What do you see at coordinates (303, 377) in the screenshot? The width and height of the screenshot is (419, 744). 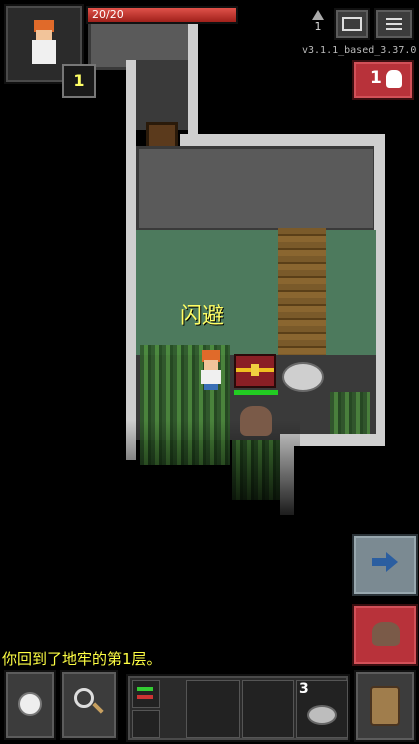 I see `stone-item` at bounding box center [303, 377].